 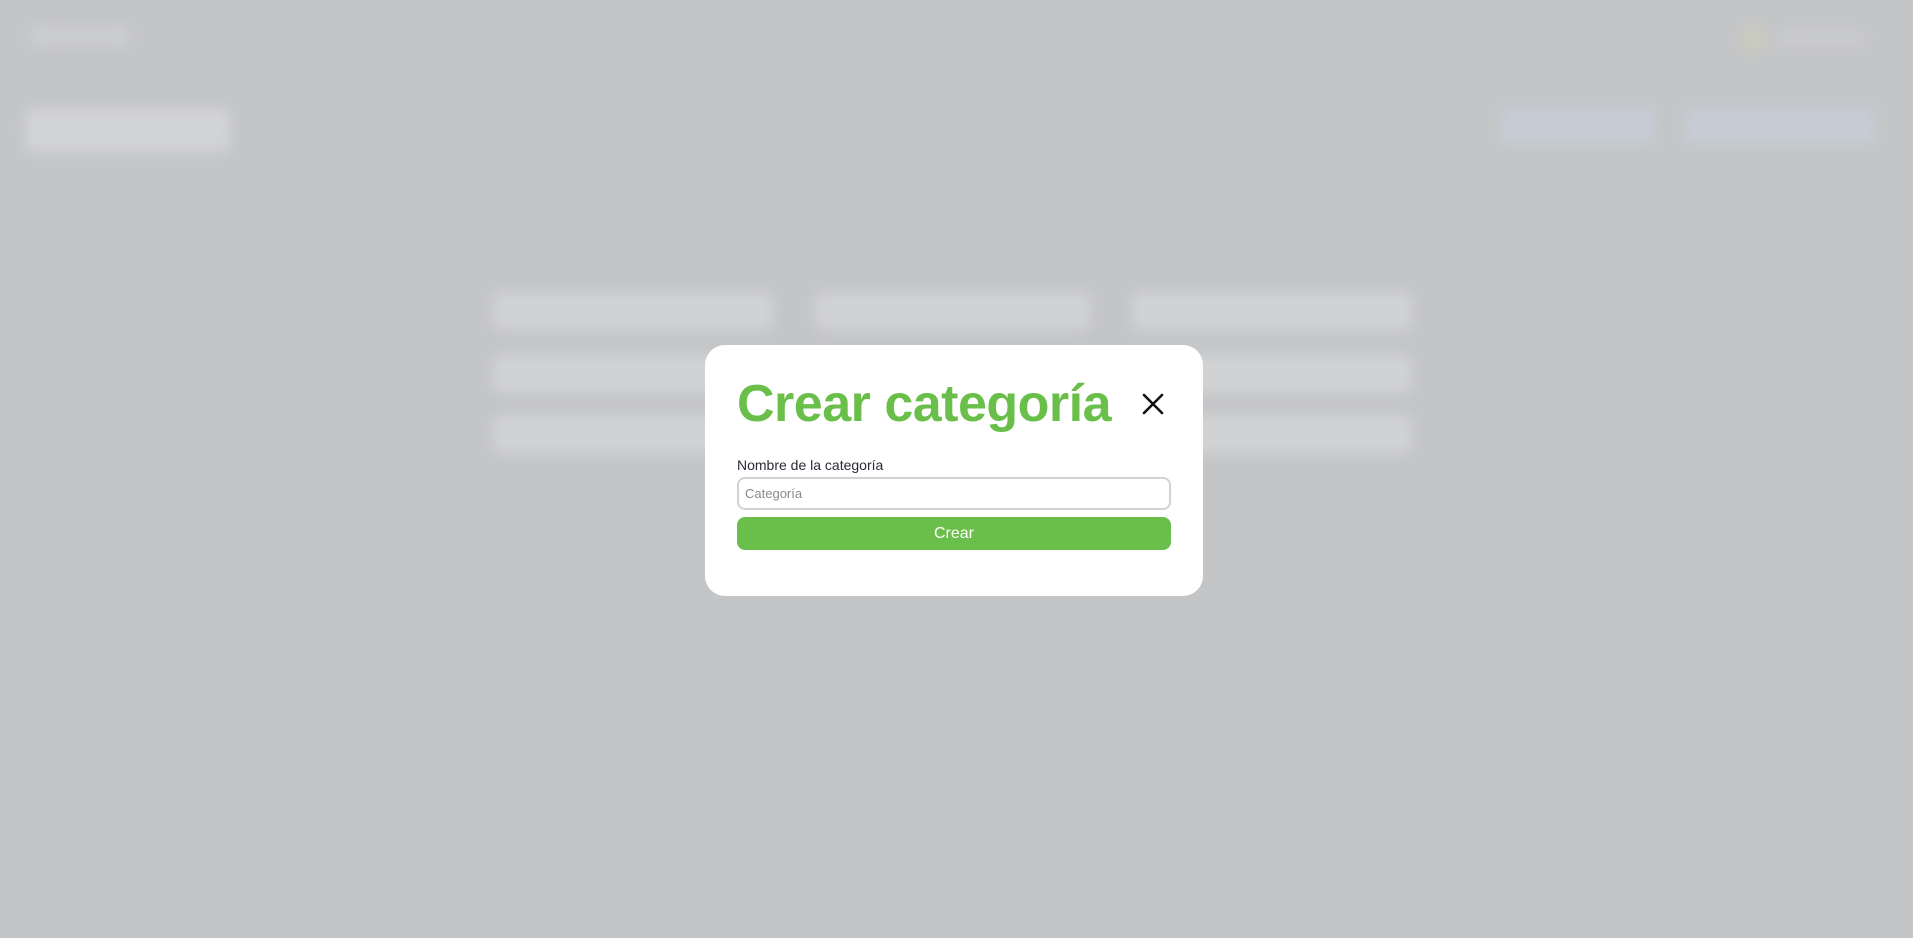 What do you see at coordinates (1754, 39) in the screenshot?
I see `user-avatar` at bounding box center [1754, 39].